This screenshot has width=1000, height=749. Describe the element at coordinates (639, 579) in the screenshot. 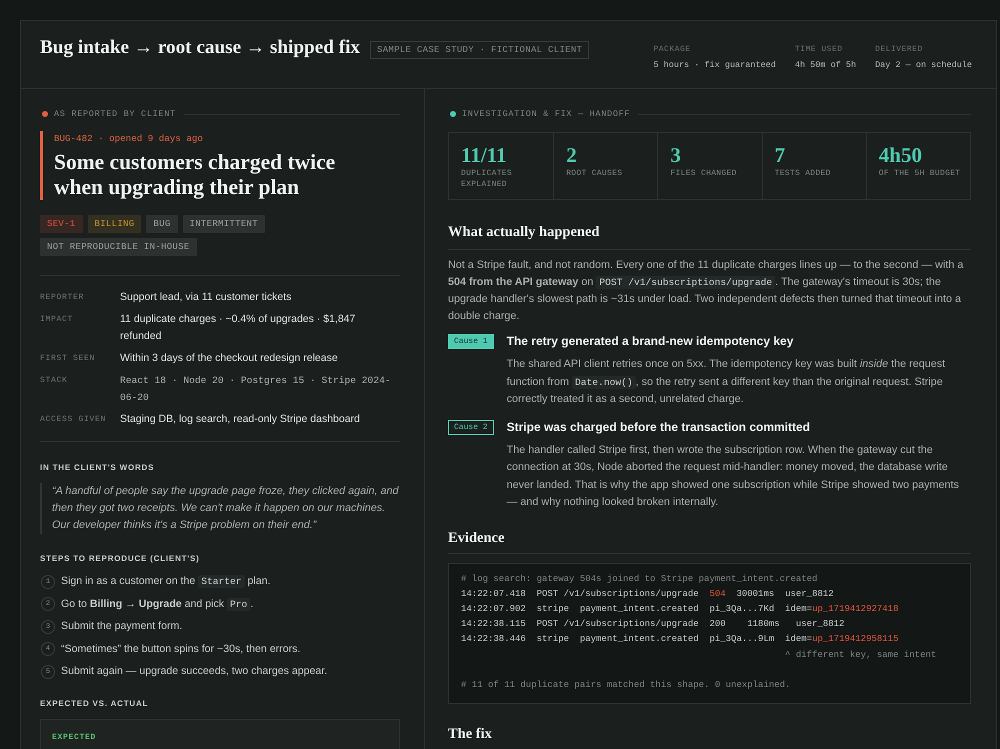

I see `log-comment: # log search: gateway 504s joined to Stripe payment_intent.created` at that location.